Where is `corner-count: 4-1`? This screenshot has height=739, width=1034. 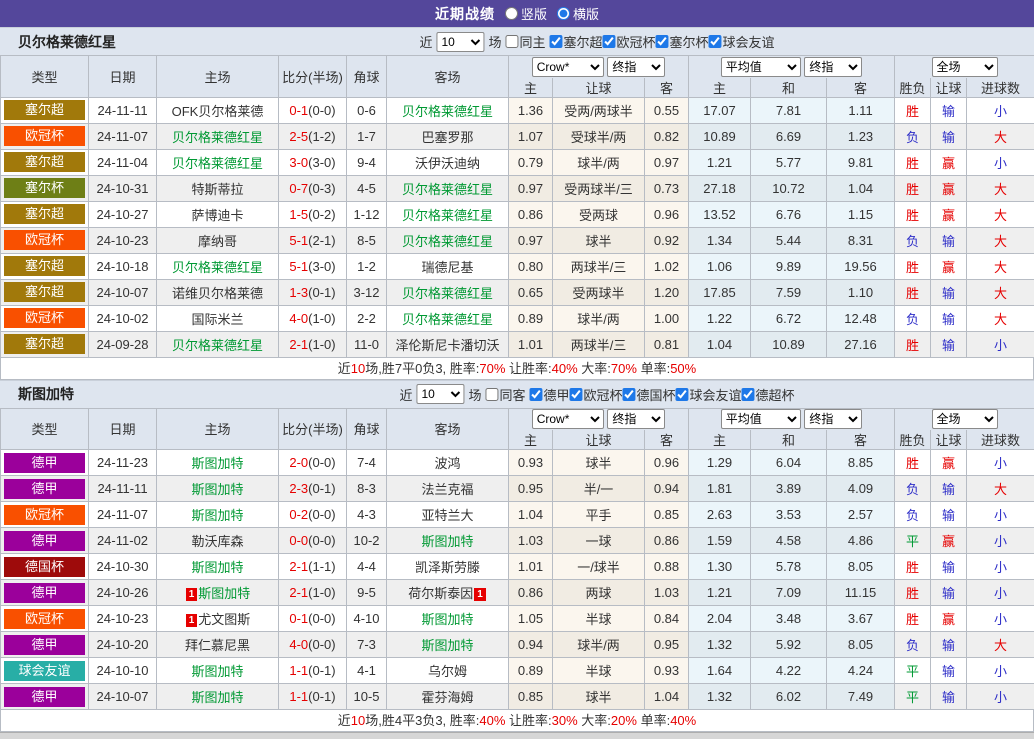 corner-count: 4-1 is located at coordinates (367, 671).